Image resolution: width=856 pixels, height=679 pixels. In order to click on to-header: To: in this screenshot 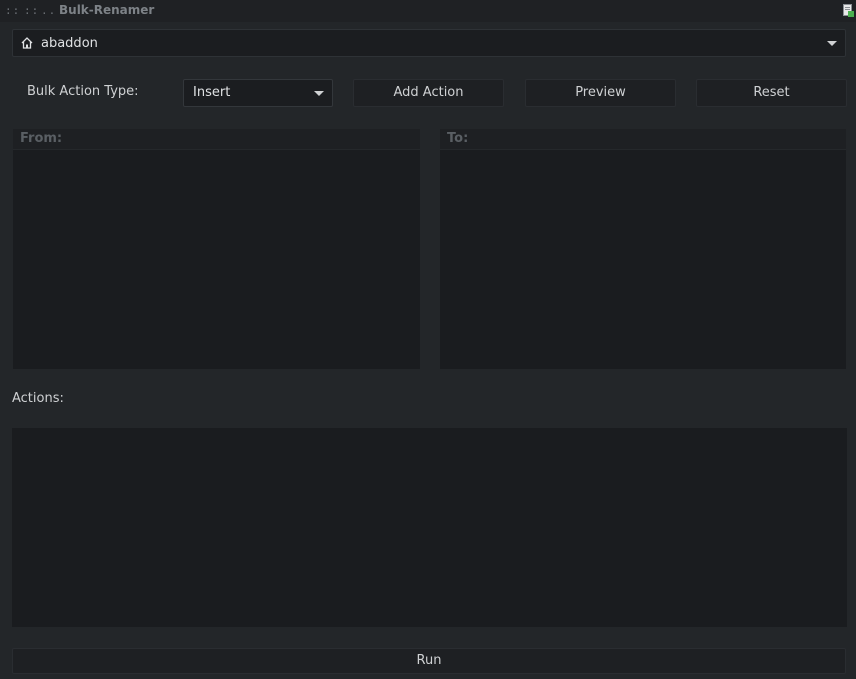, I will do `click(643, 139)`.